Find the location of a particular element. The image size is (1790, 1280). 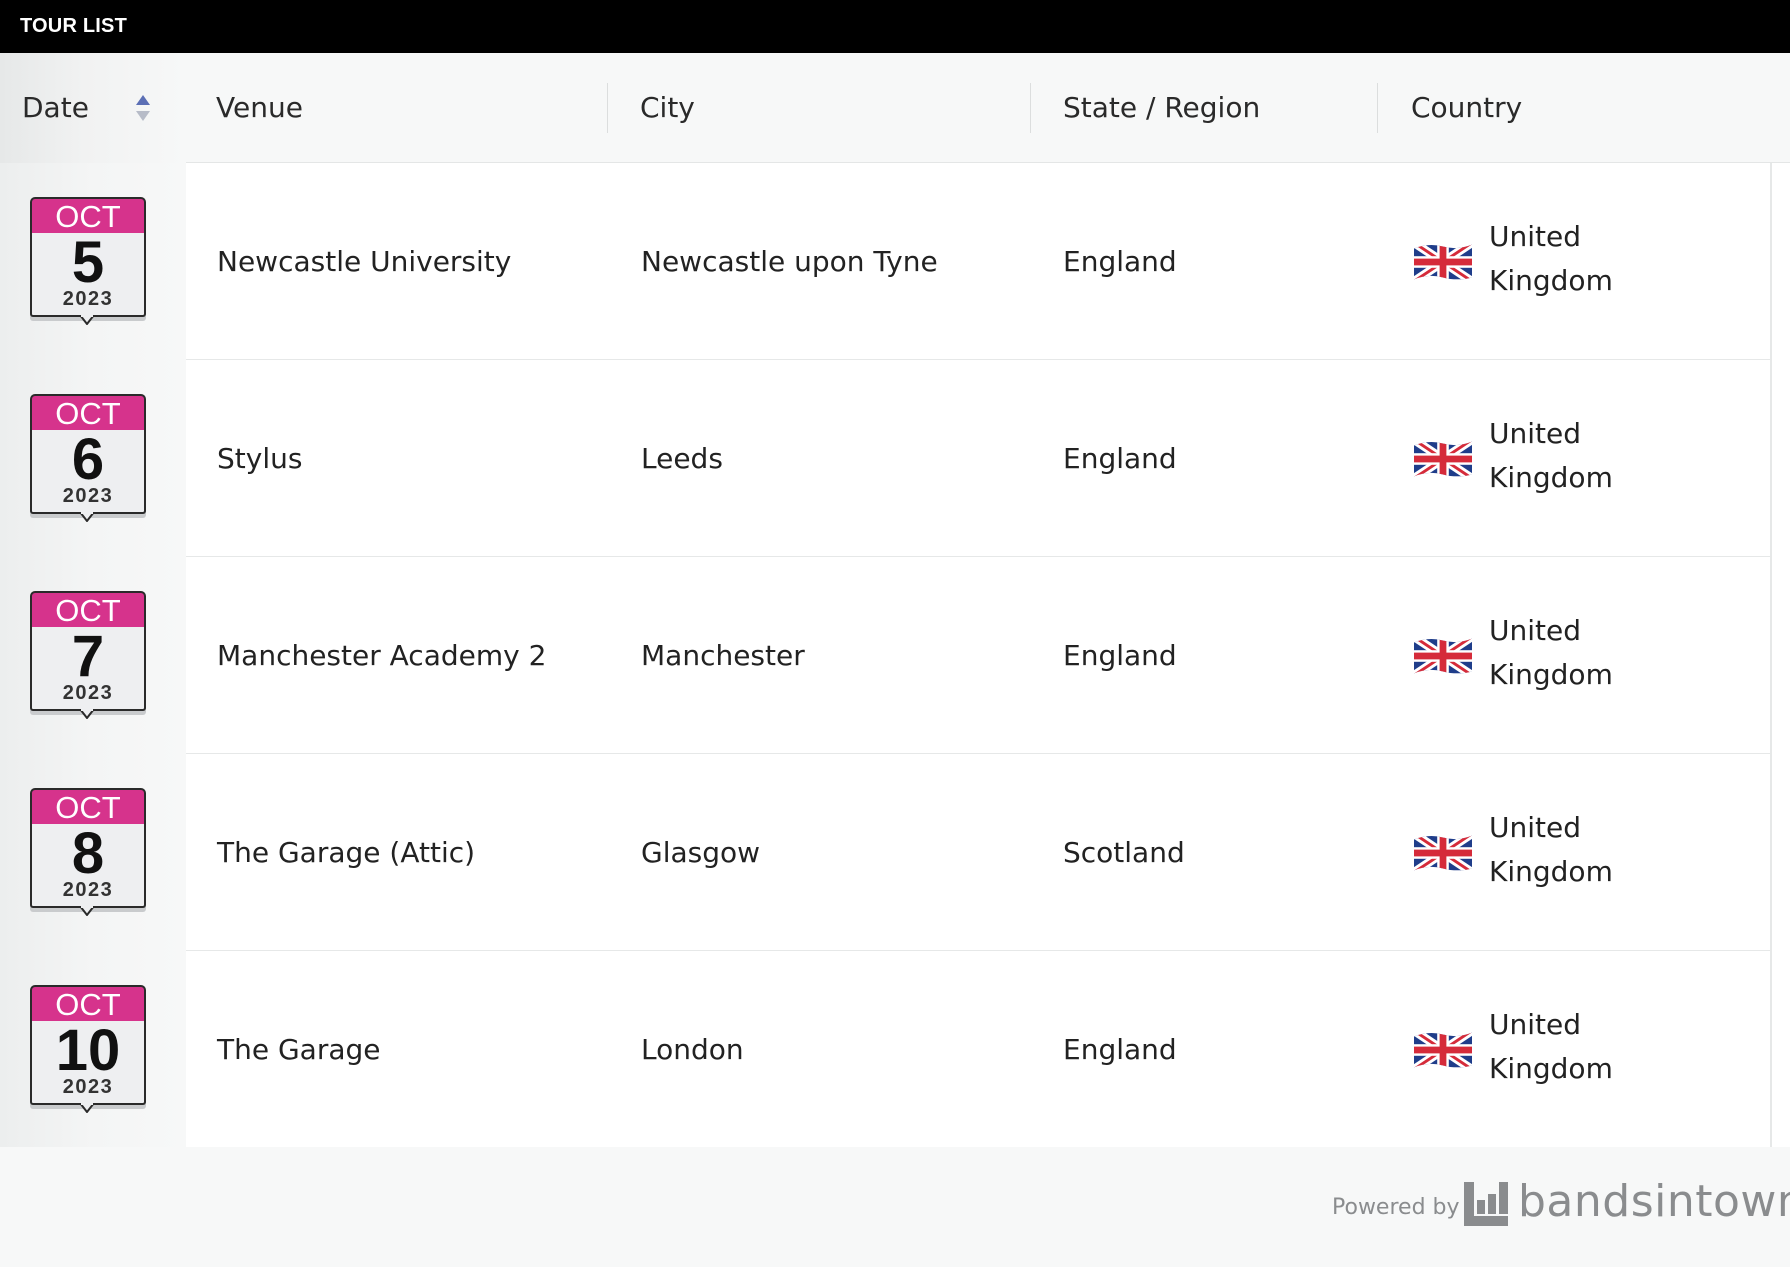

calendar-day: 8 is located at coordinates (88, 853).